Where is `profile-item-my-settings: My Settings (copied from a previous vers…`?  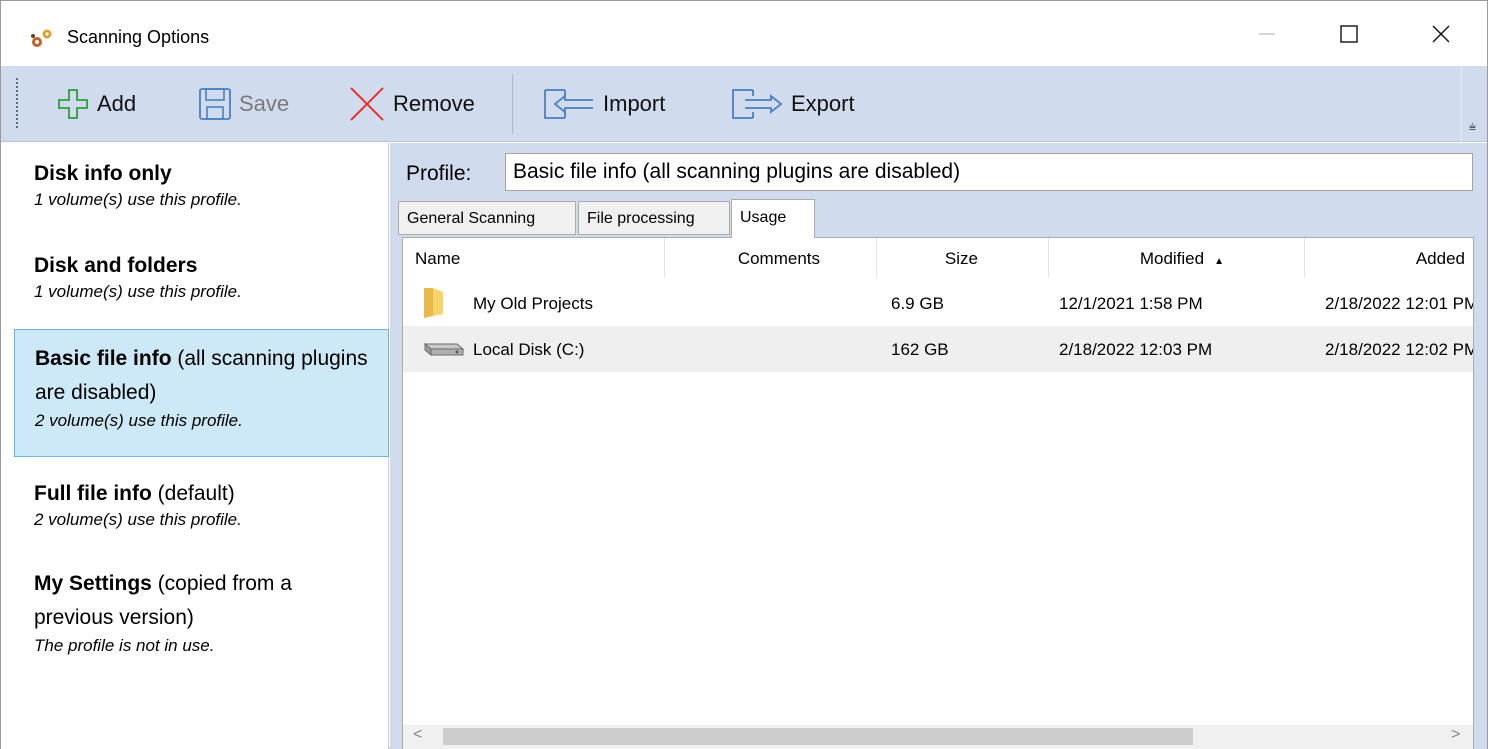 profile-item-my-settings: My Settings (copied from a previous vers… is located at coordinates (201, 612).